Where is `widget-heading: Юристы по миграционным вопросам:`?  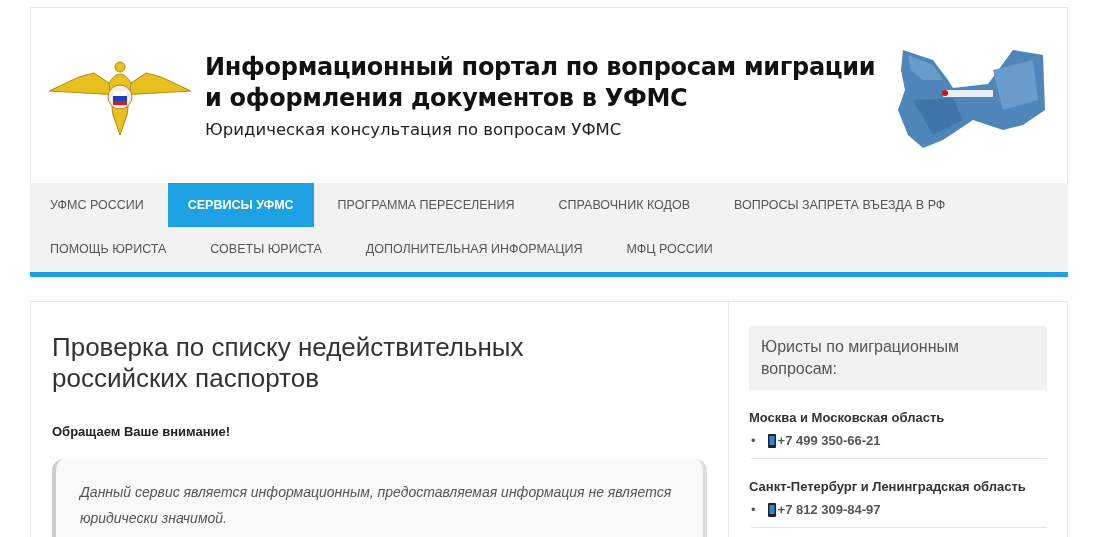
widget-heading: Юристы по миграционным вопросам: is located at coordinates (898, 358).